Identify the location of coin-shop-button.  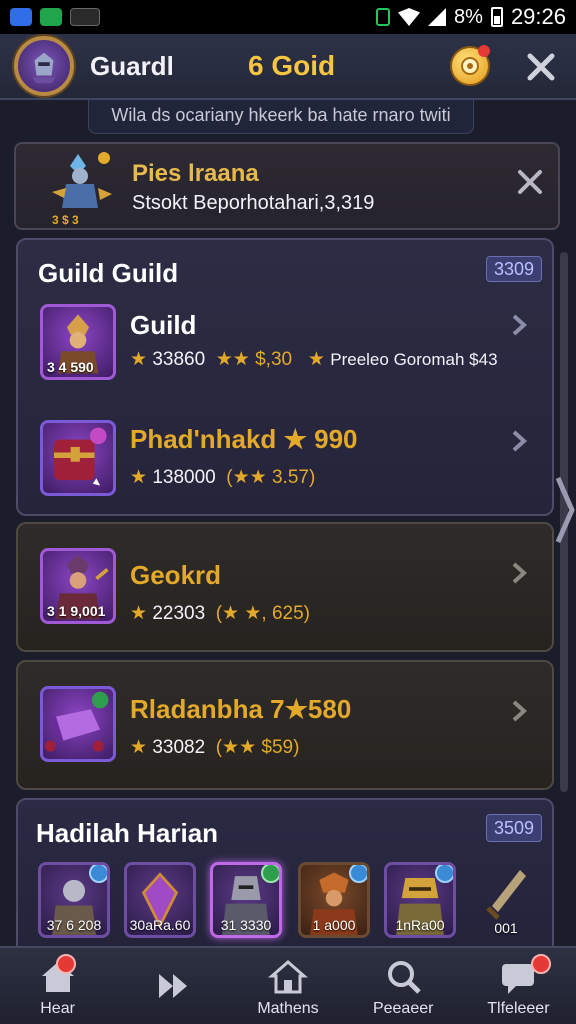
(470, 65).